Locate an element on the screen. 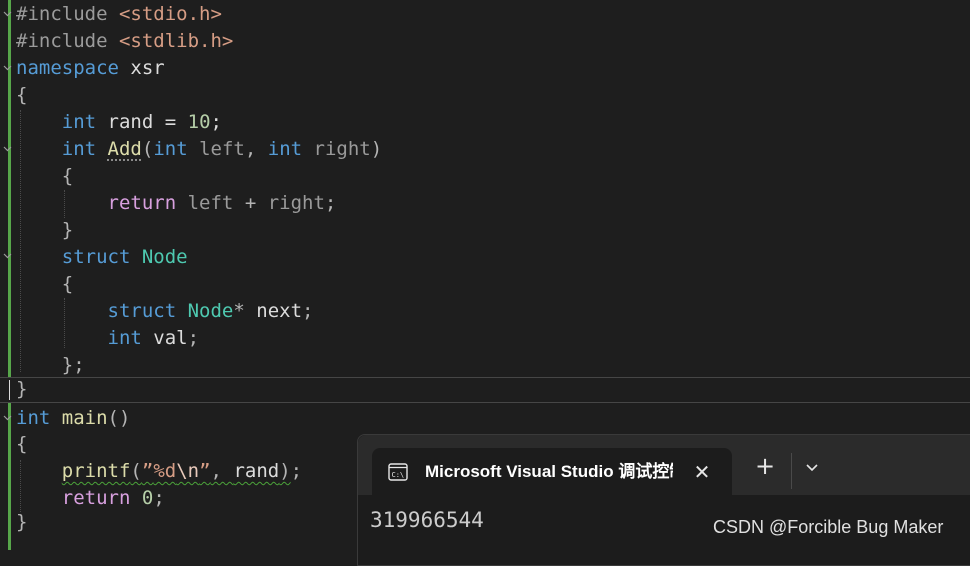 Image resolution: width=970 pixels, height=566 pixels. code-line: struct Node* next; is located at coordinates (165, 311).